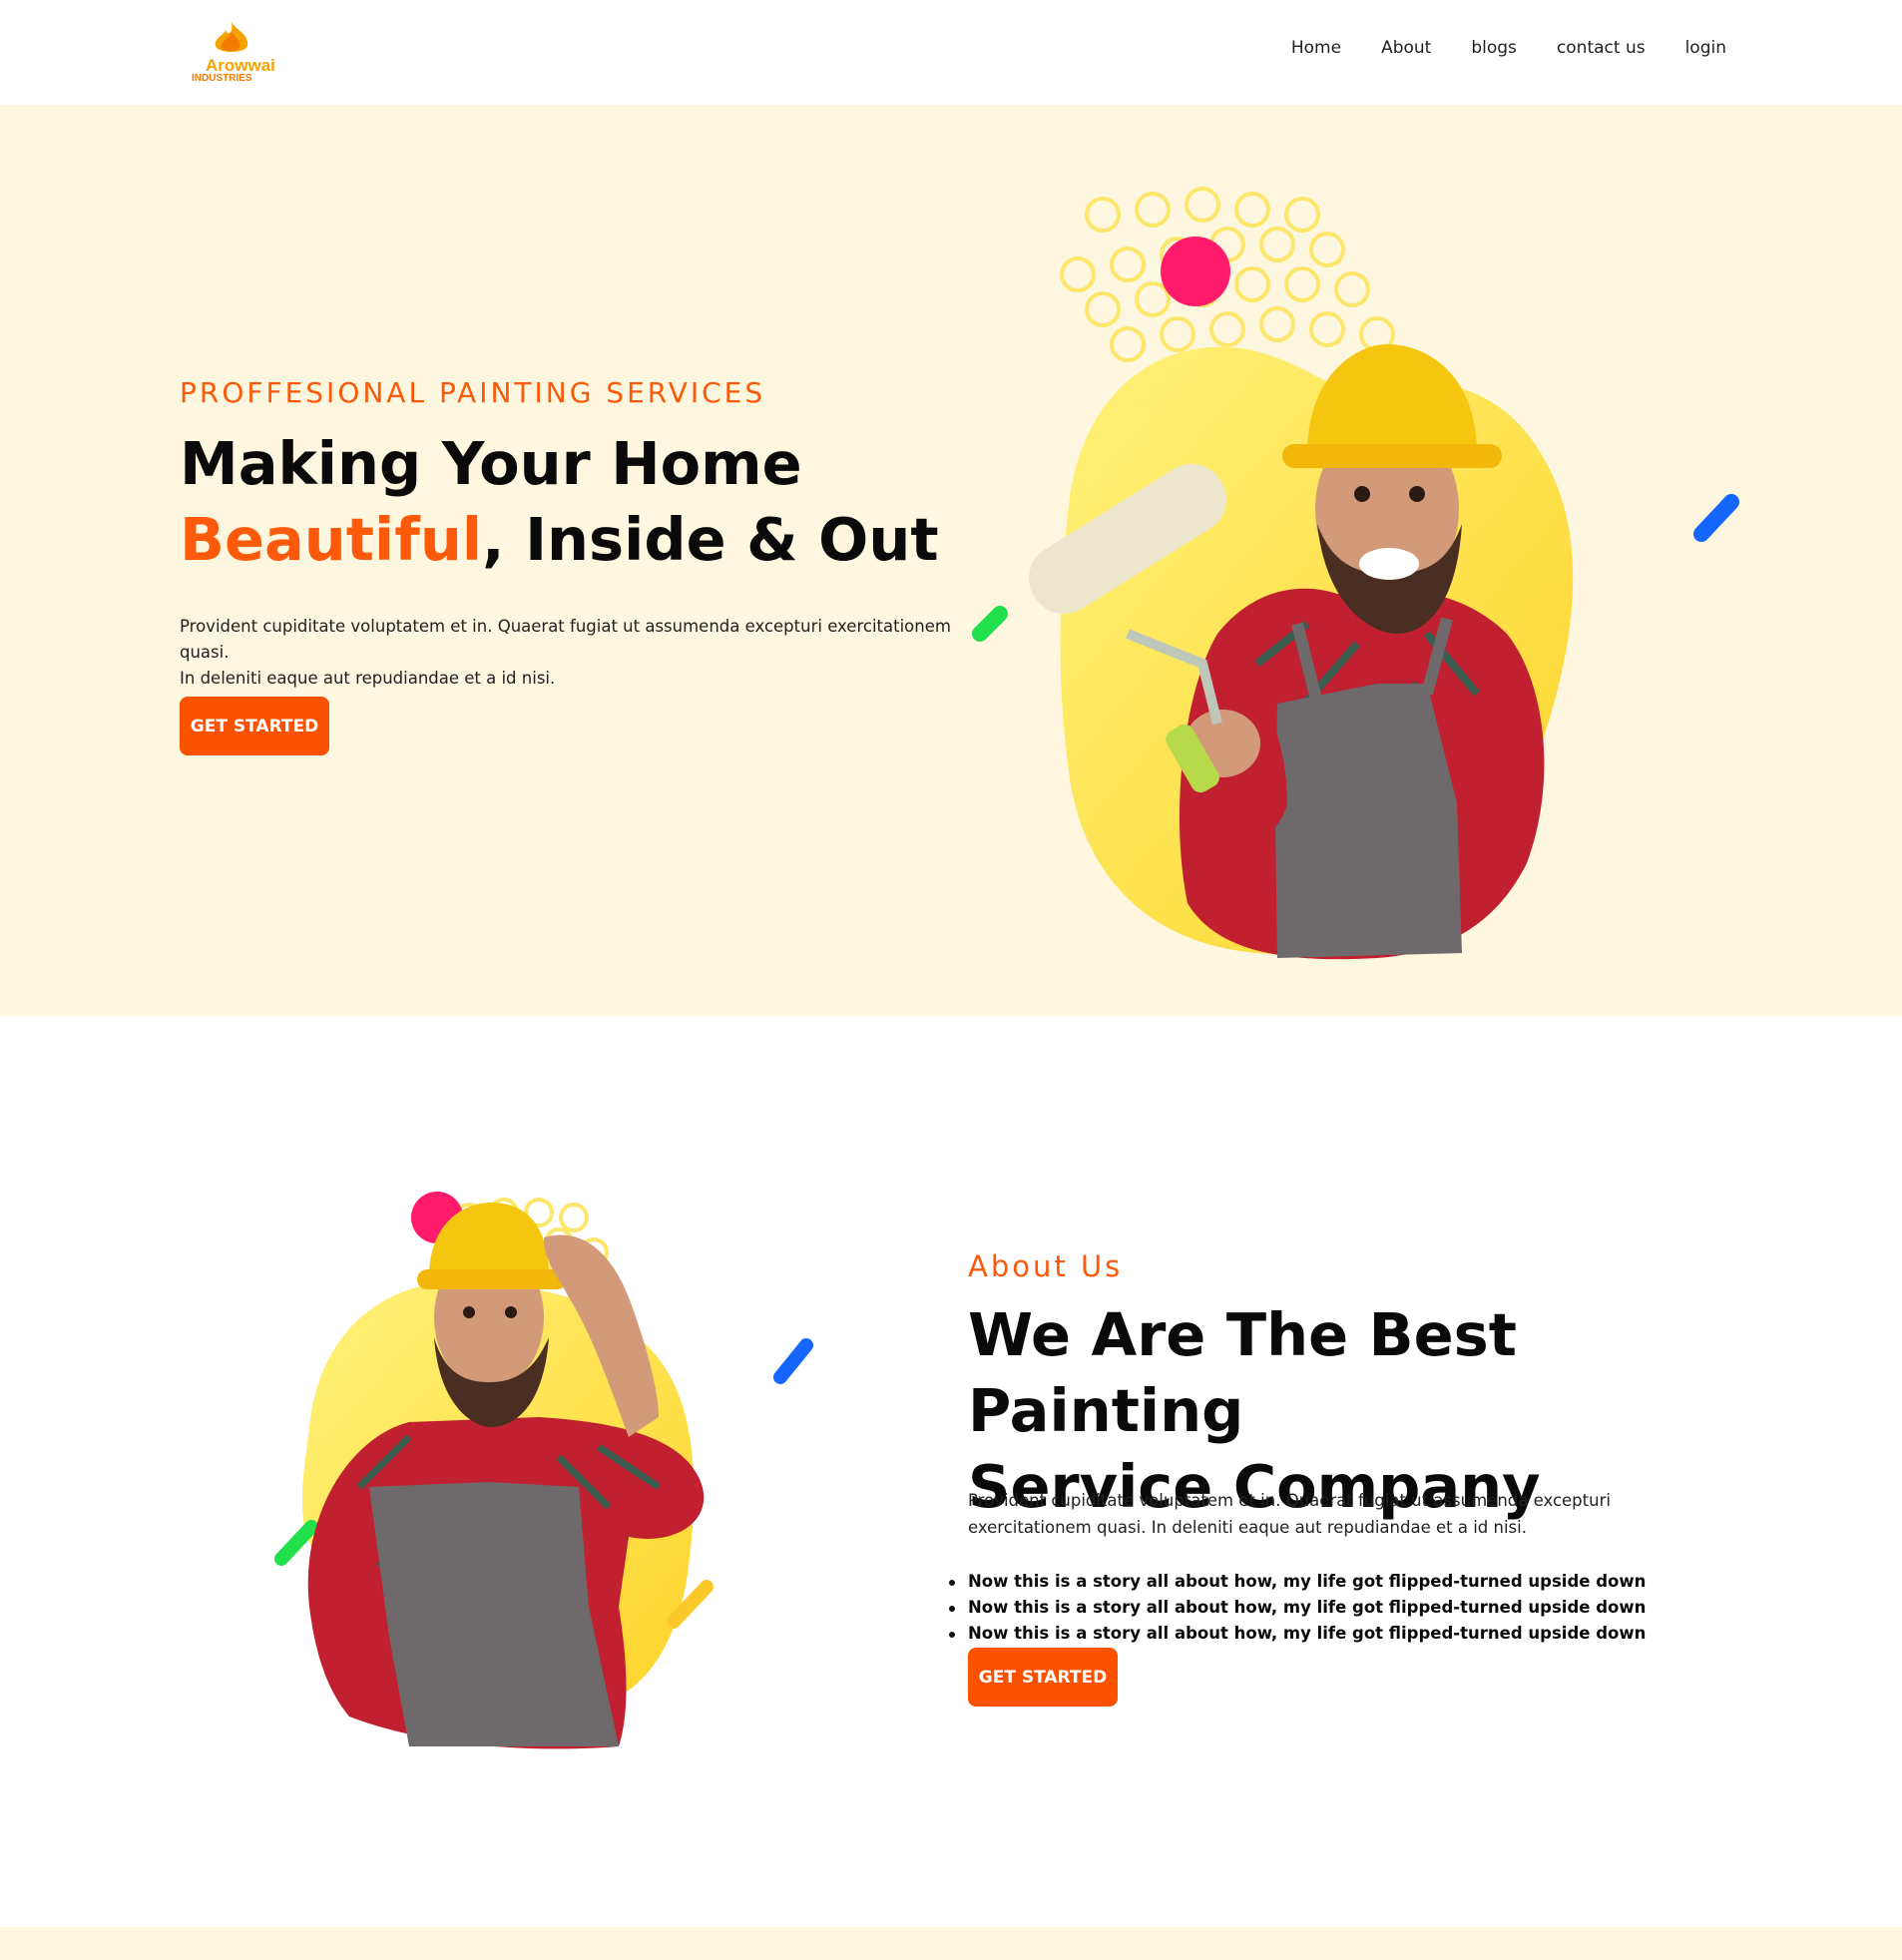 This screenshot has height=1960, width=1902. Describe the element at coordinates (222, 78) in the screenshot. I see `logo-subtext: INDUSTRIES` at that location.